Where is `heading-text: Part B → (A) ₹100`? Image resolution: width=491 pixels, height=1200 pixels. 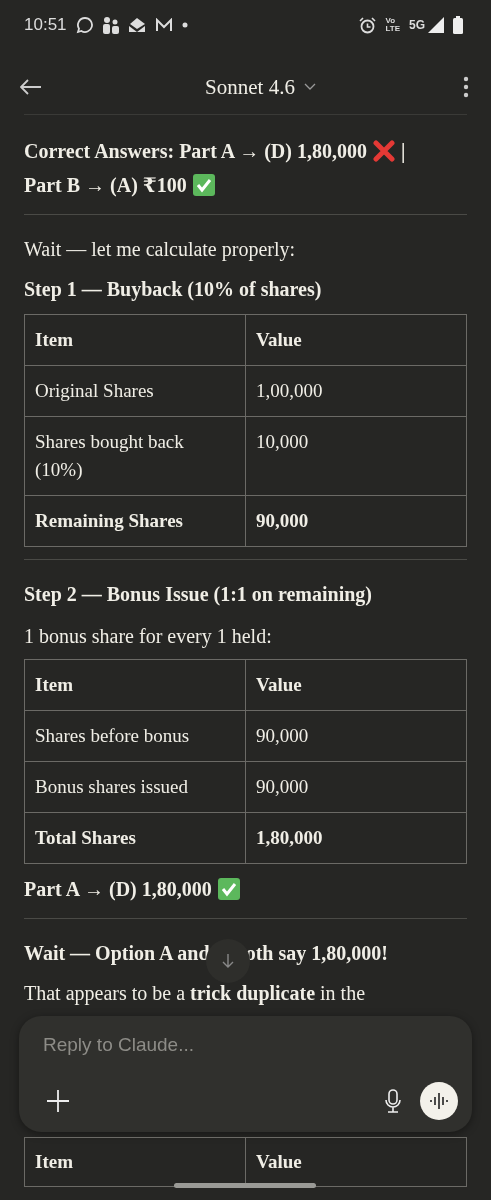 heading-text: Part B → (A) ₹100 is located at coordinates (105, 186).